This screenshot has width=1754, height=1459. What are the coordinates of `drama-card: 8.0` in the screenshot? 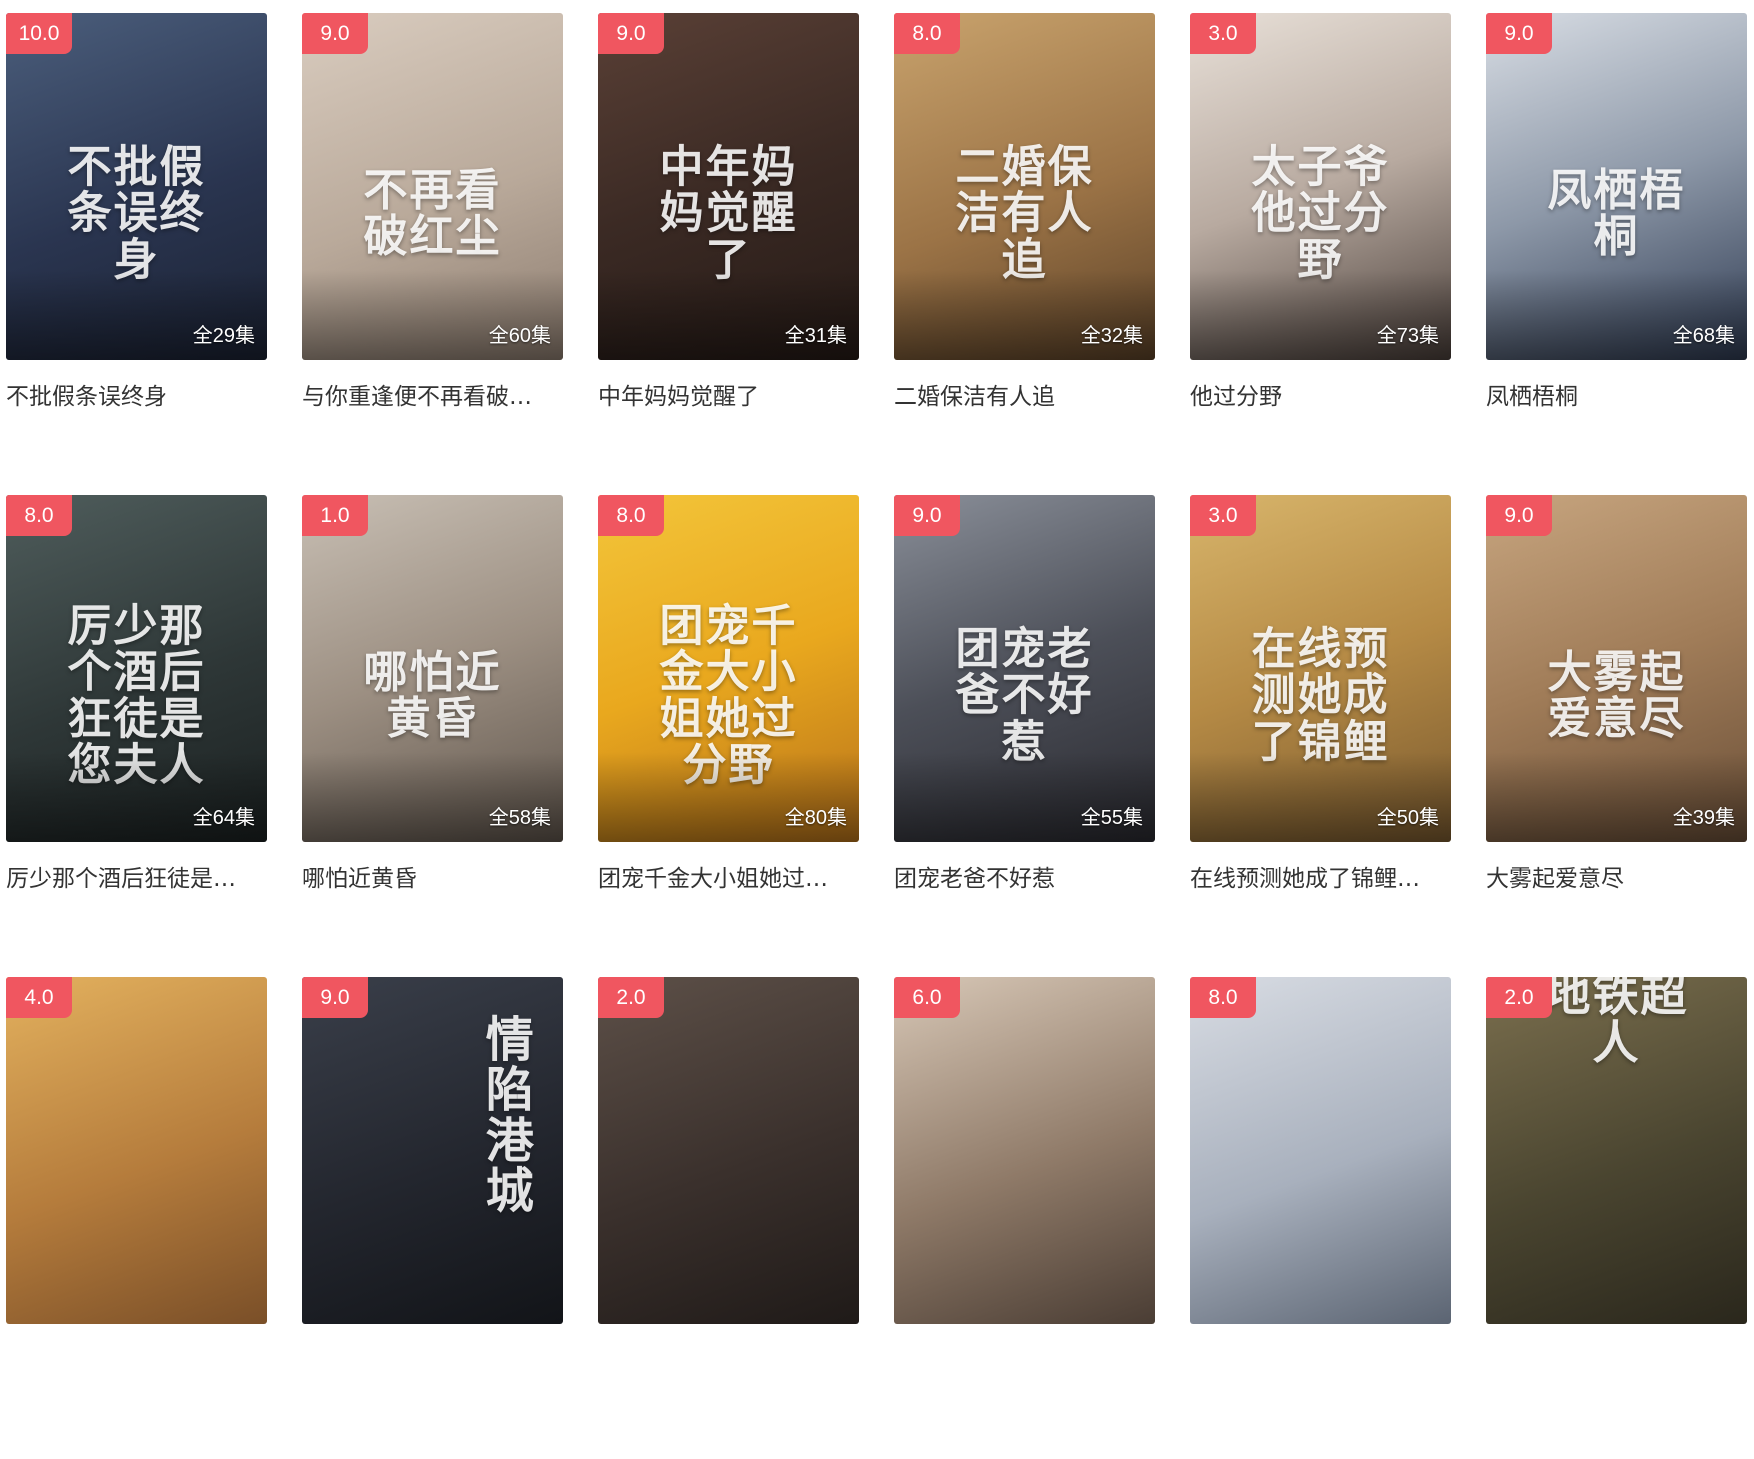 It's located at (1320, 1218).